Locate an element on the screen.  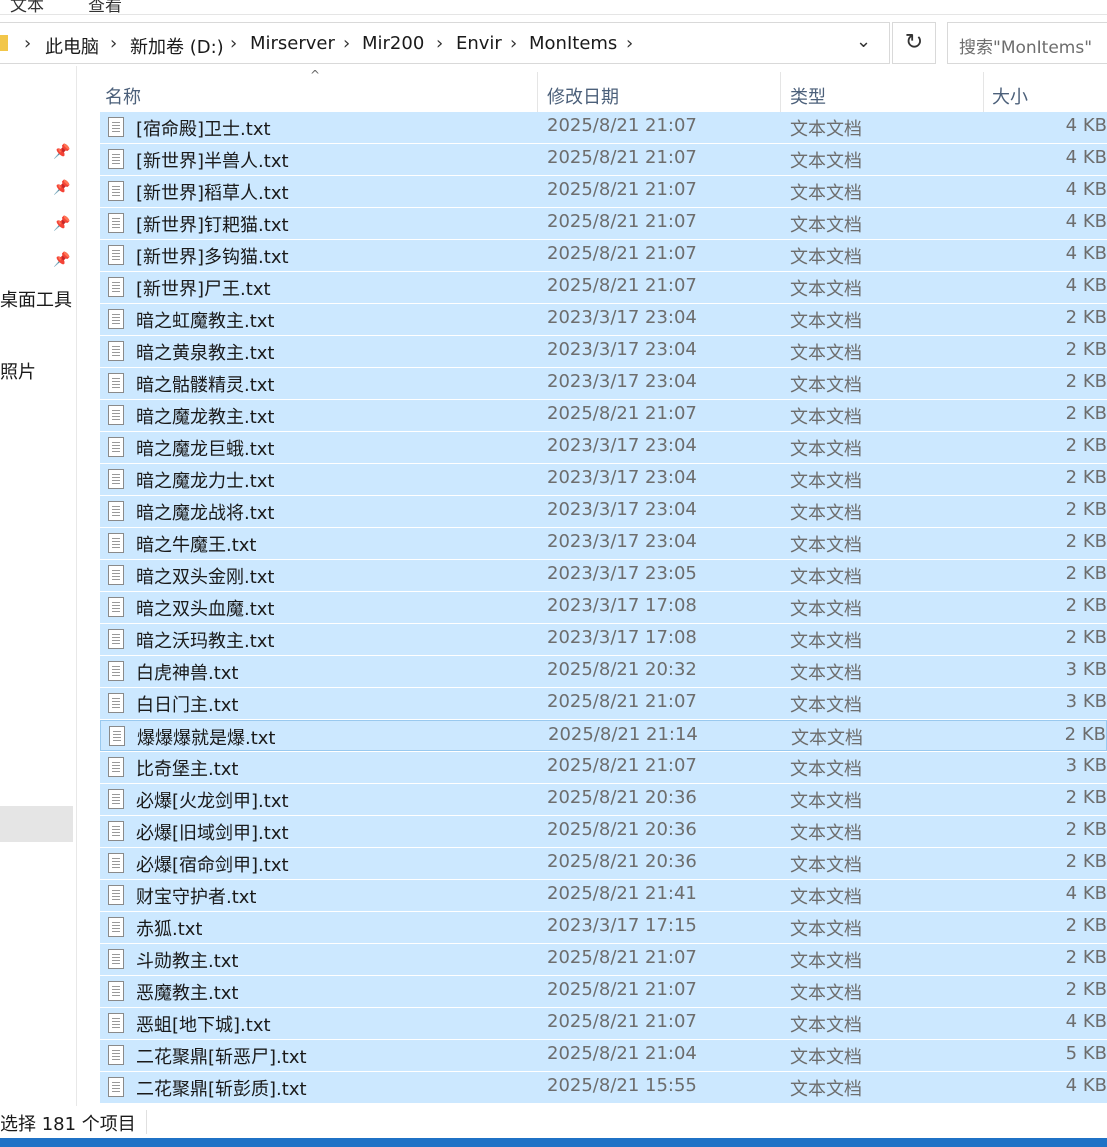
file-row: 暗之骷髅精灵.txt 2023/3/17 23:04 文本文档 2 KB is located at coordinates (603, 383).